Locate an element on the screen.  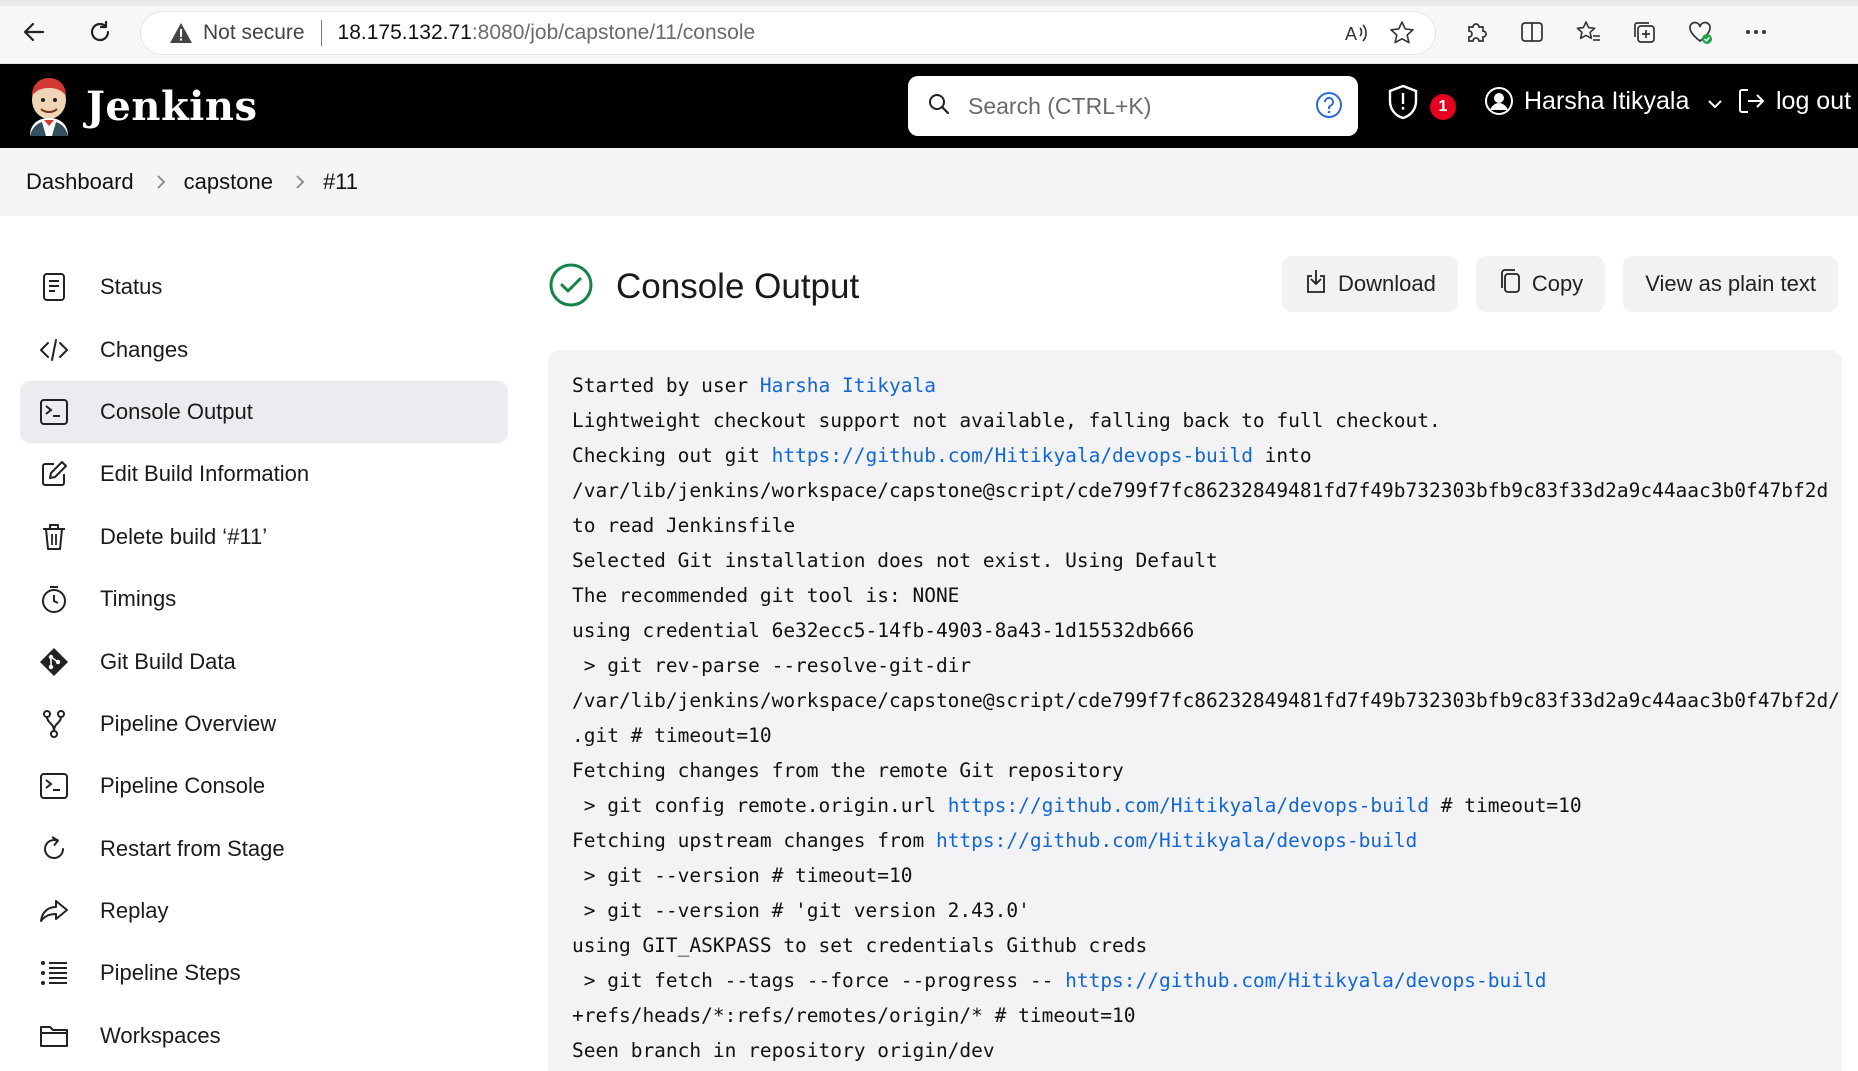
sidebar-item-label: Console Output is located at coordinates (176, 411).